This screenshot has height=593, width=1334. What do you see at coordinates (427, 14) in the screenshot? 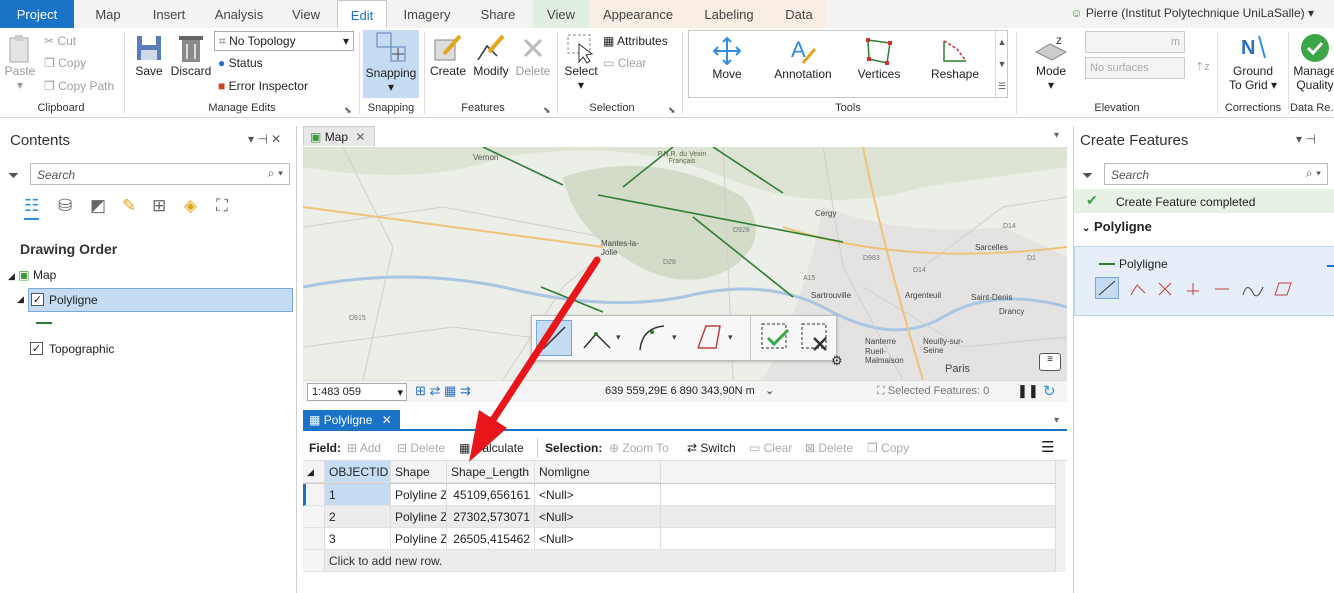
I see `tab-imagery: Imagery` at bounding box center [427, 14].